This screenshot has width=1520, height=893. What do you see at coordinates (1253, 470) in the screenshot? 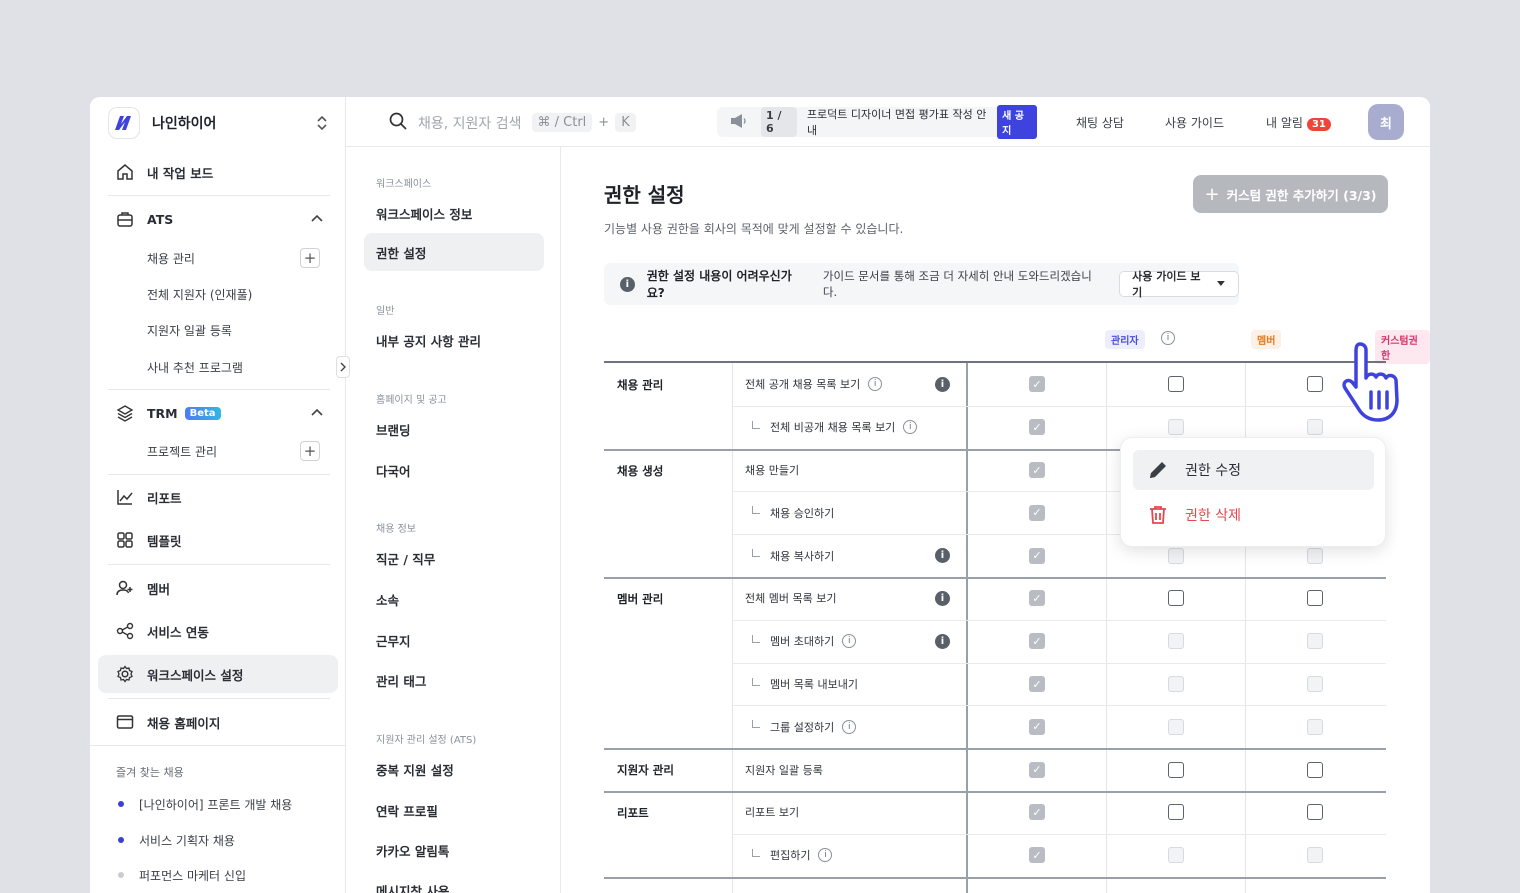
I see `edit-permission-option: 권한 수정` at bounding box center [1253, 470].